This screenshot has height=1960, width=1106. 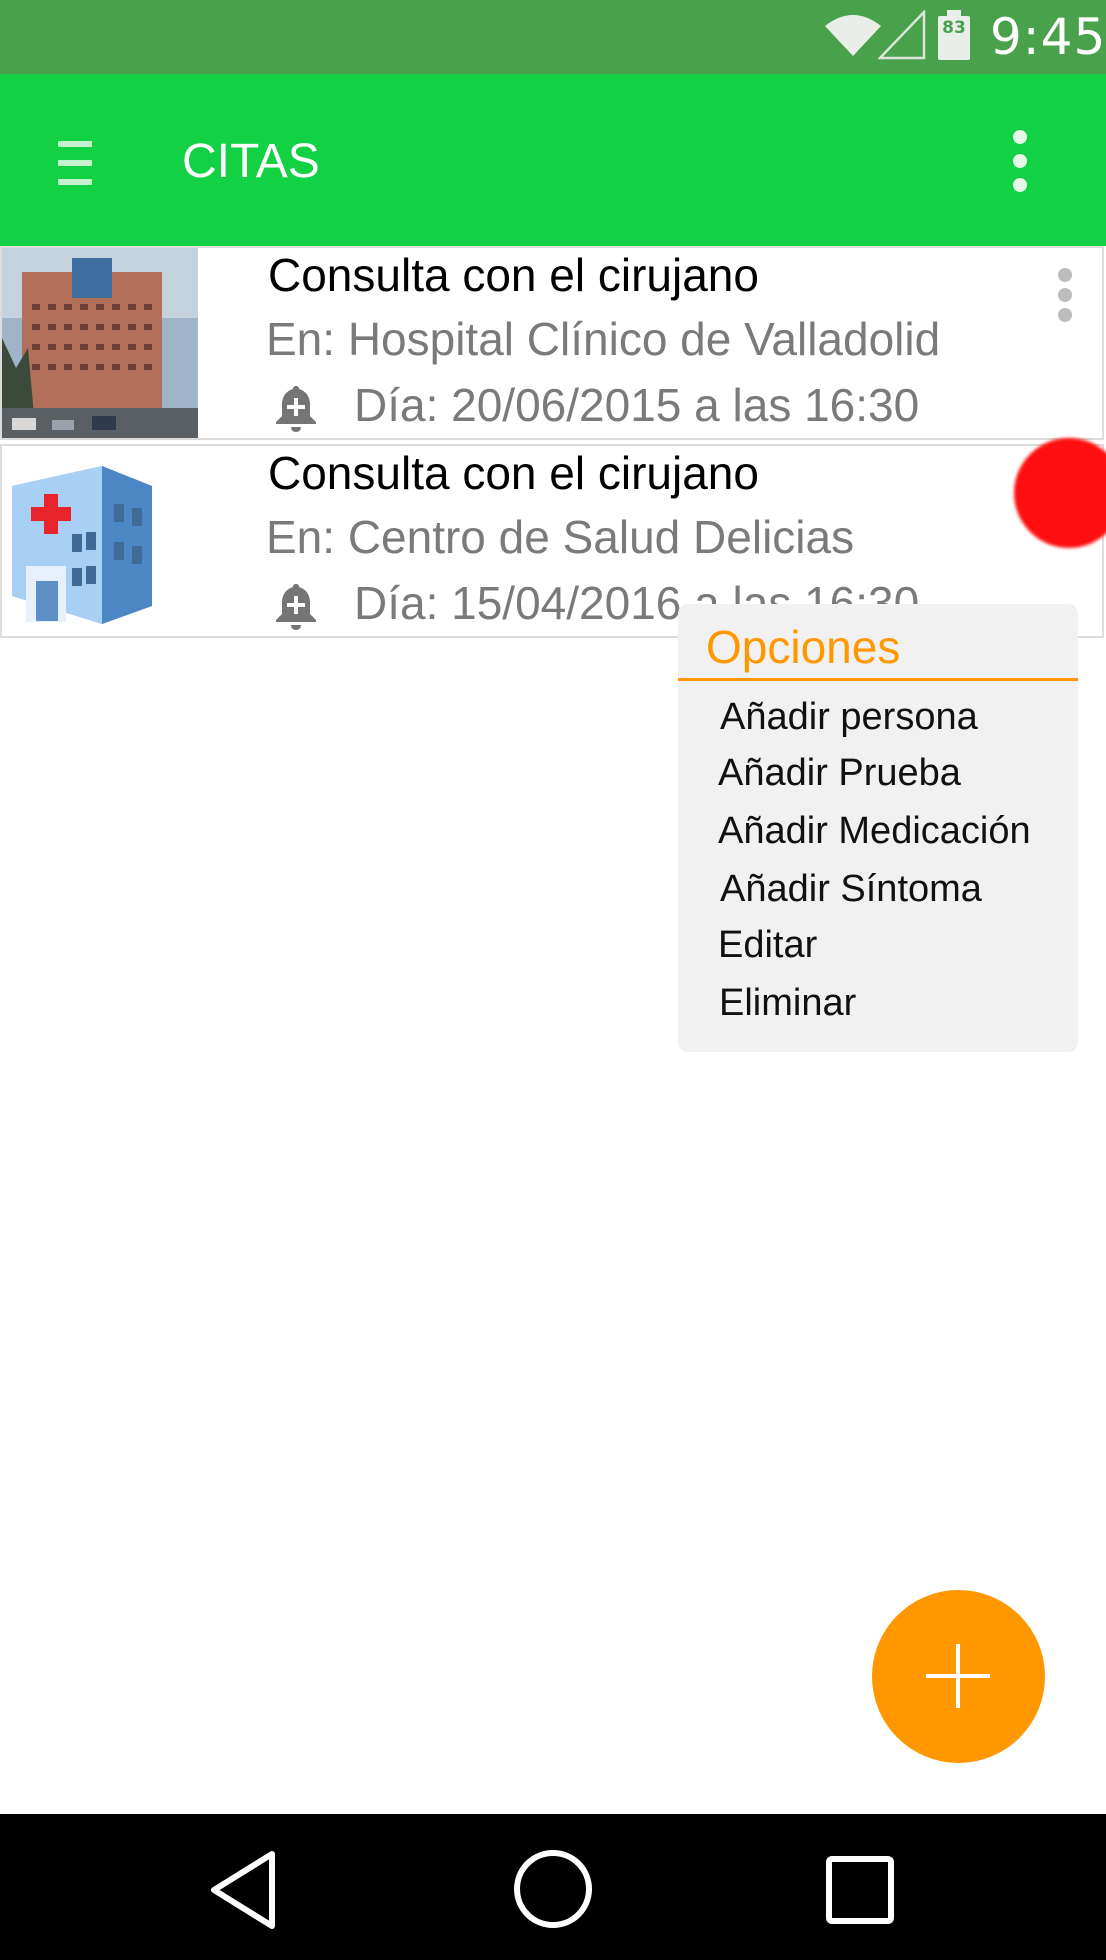 I want to click on battery-level: 83, so click(x=954, y=28).